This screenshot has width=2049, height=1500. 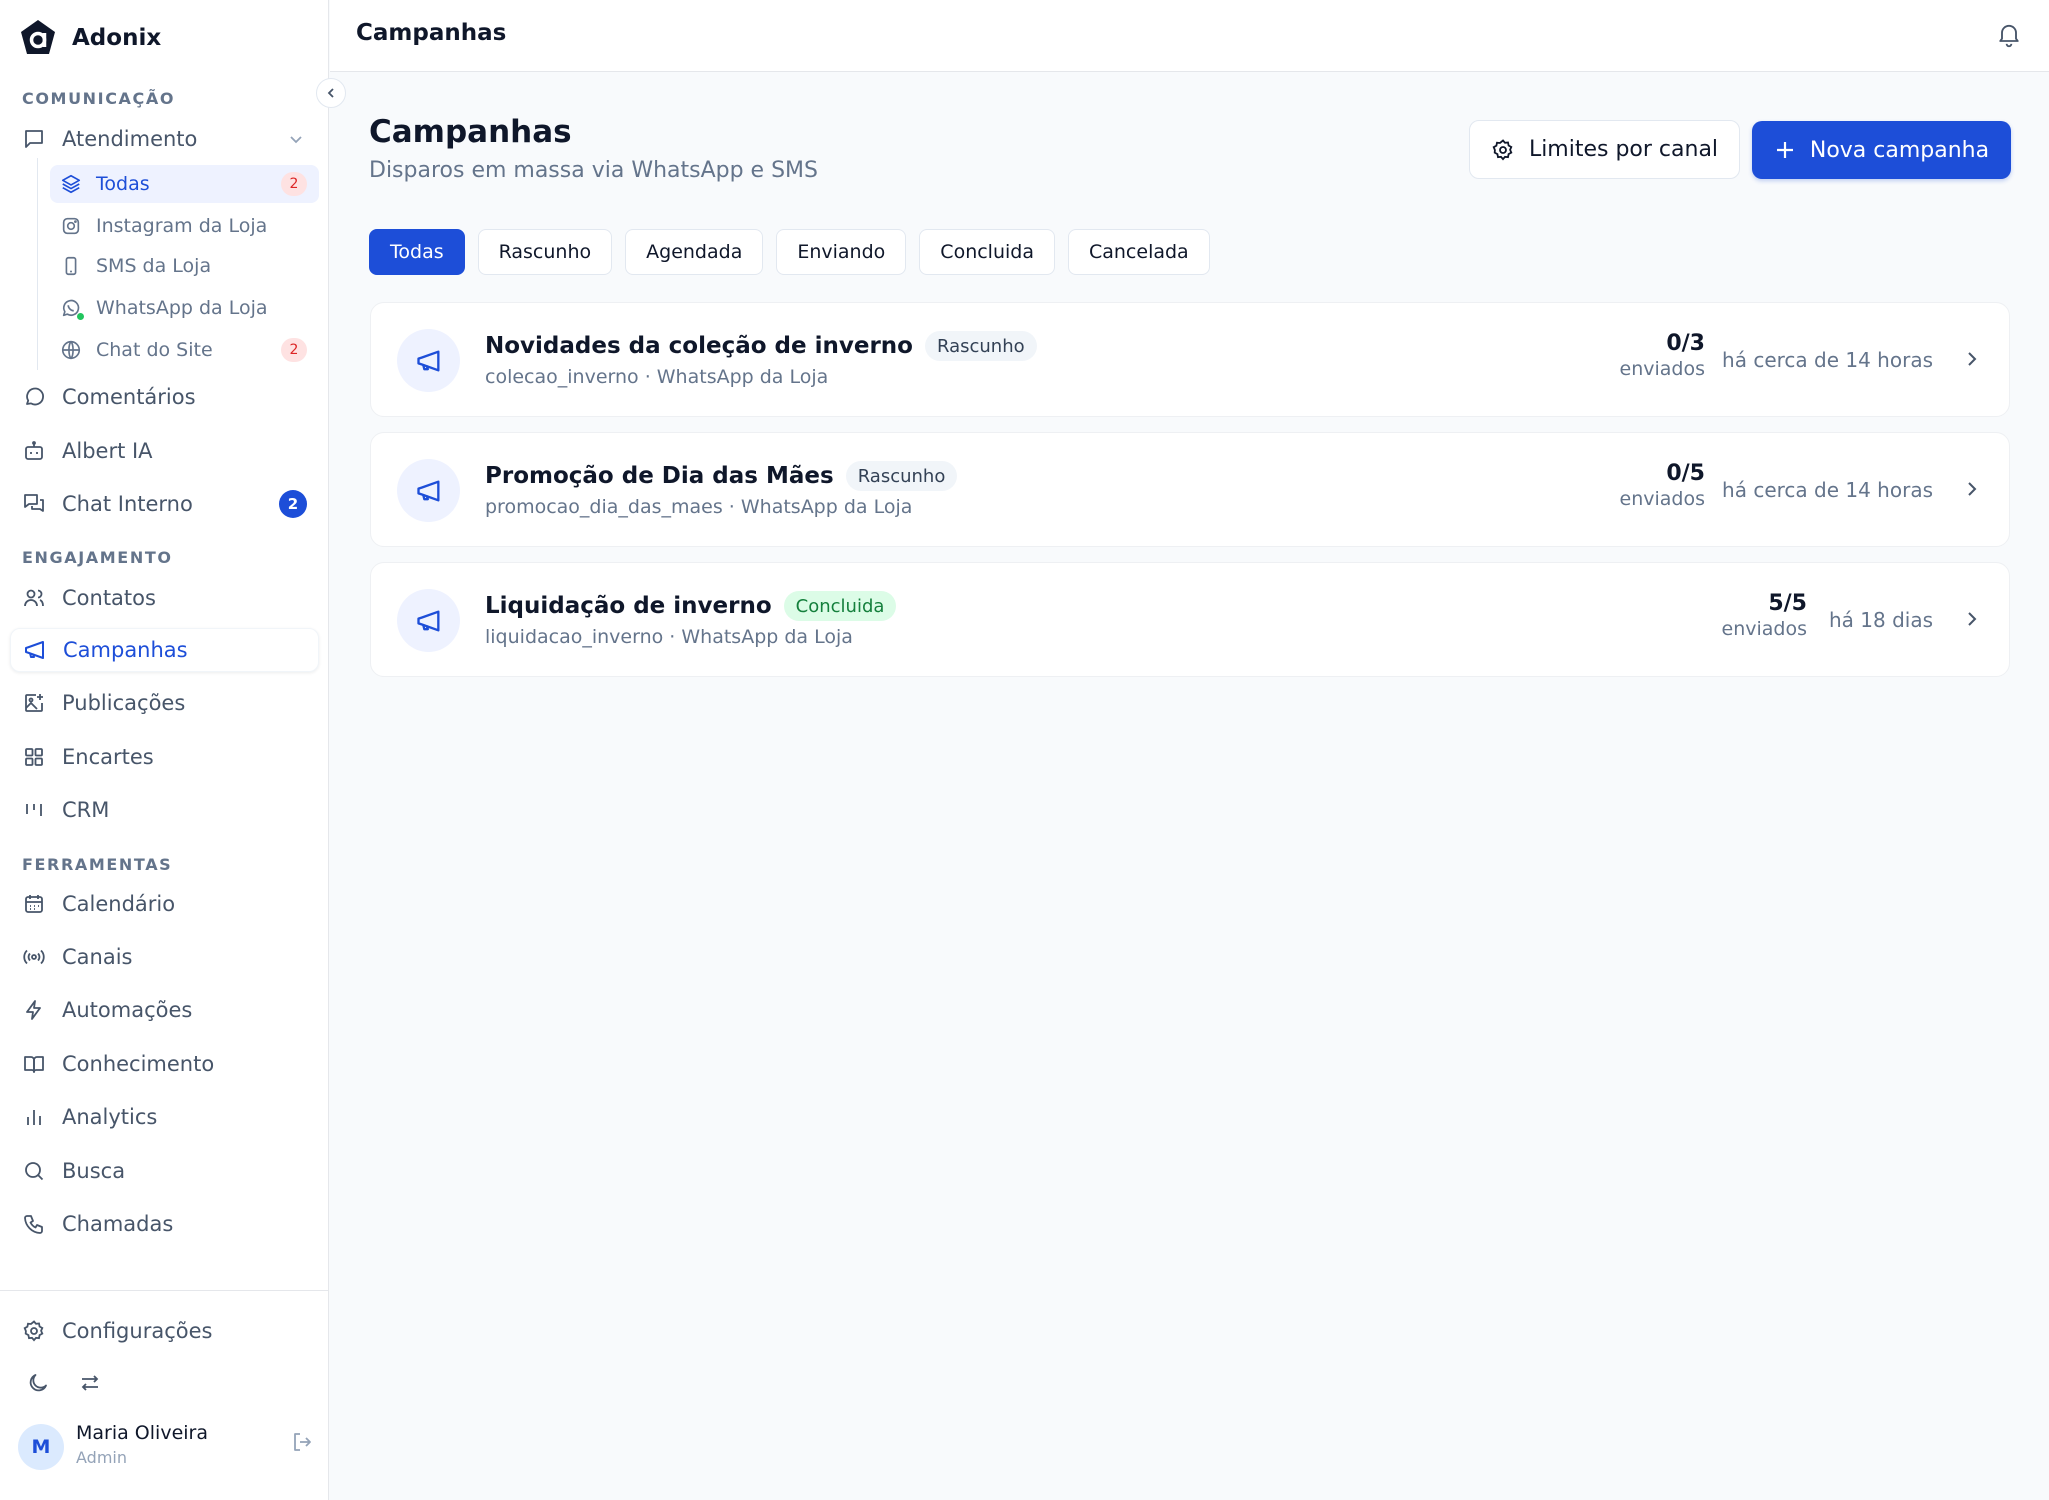 I want to click on sidebar-item-label: Chamadas, so click(x=118, y=1224).